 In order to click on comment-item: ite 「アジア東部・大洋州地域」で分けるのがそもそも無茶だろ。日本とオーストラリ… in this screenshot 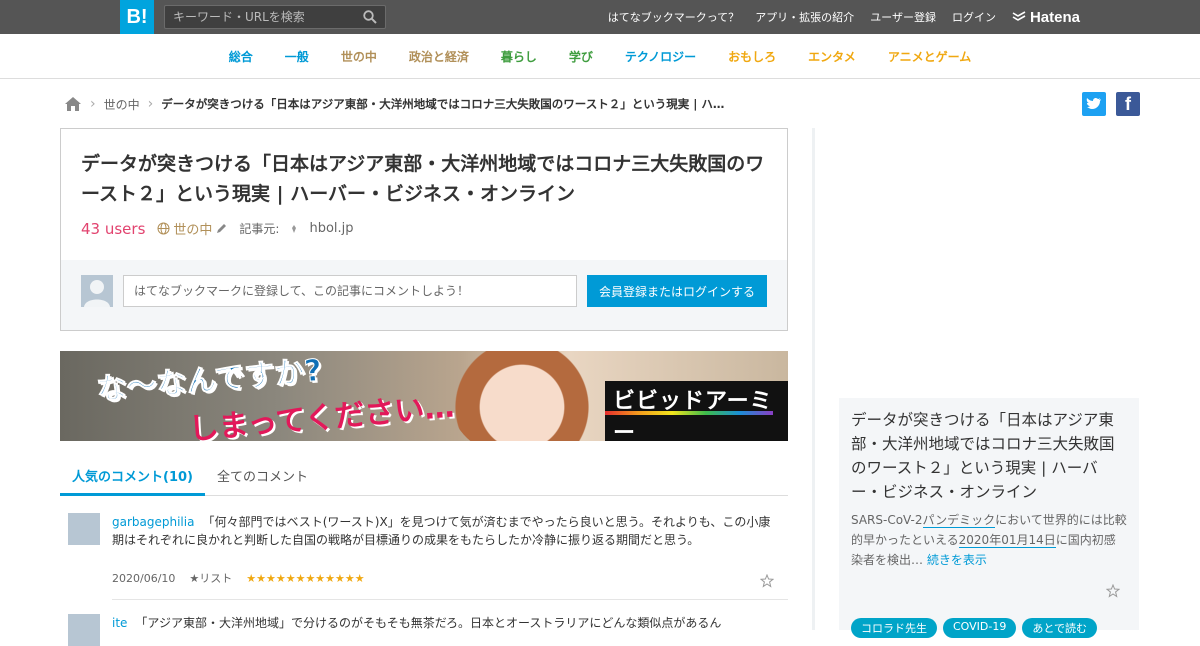, I will do `click(428, 630)`.